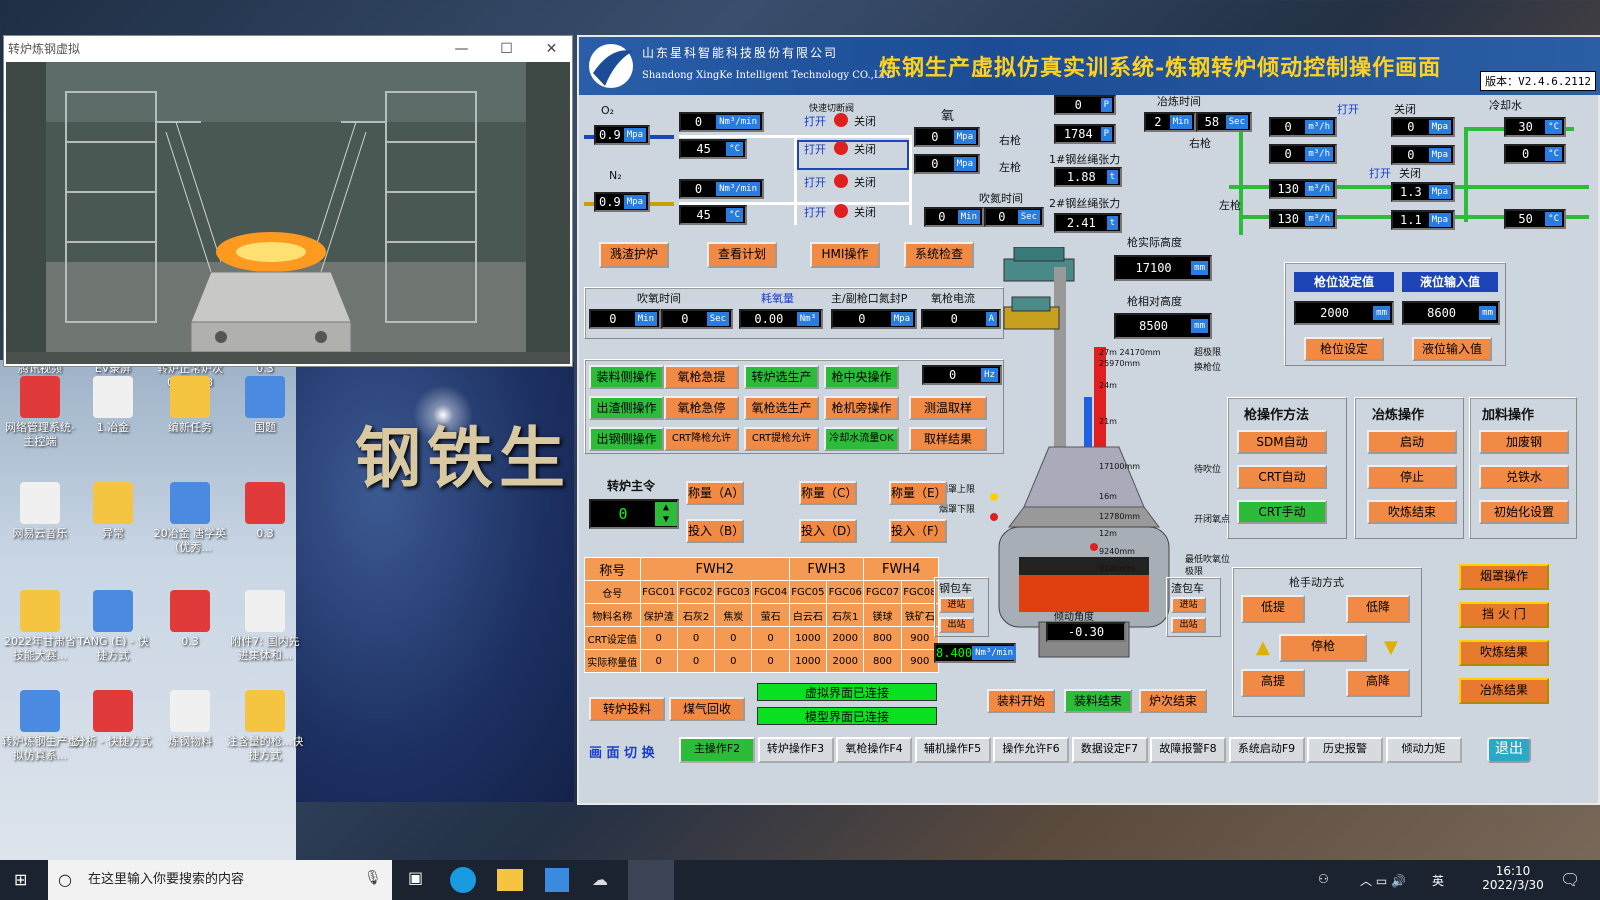 This screenshot has width=1600, height=900. I want to click on sim-taskbar-icon, so click(651, 880).